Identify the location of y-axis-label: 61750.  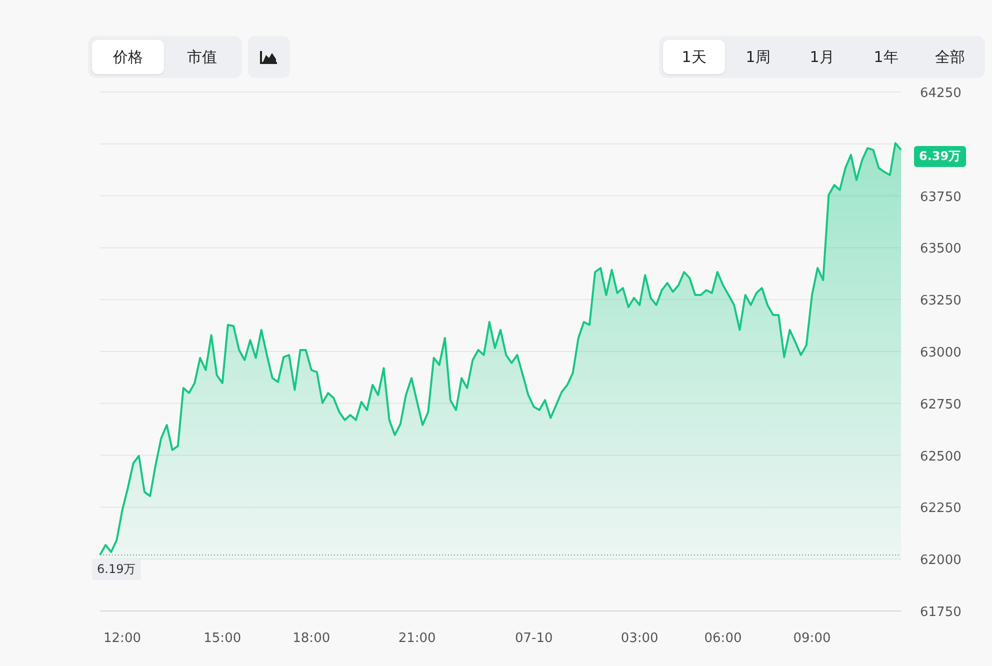
(941, 612).